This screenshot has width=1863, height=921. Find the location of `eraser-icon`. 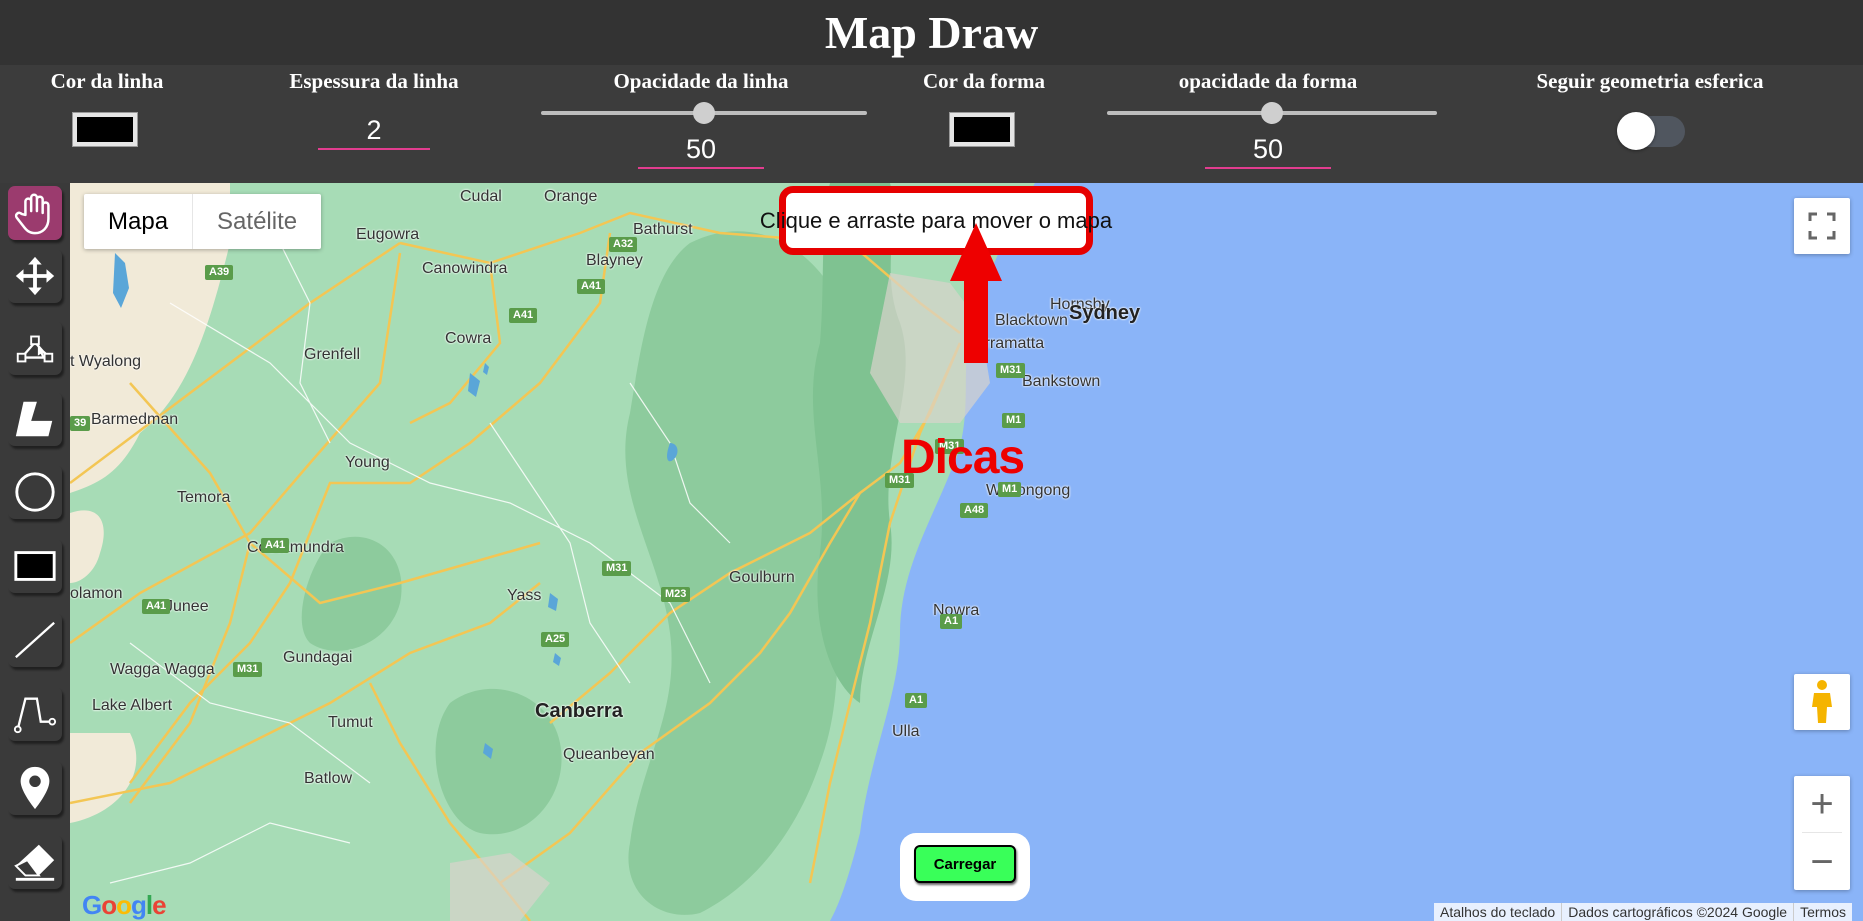

eraser-icon is located at coordinates (34, 862).